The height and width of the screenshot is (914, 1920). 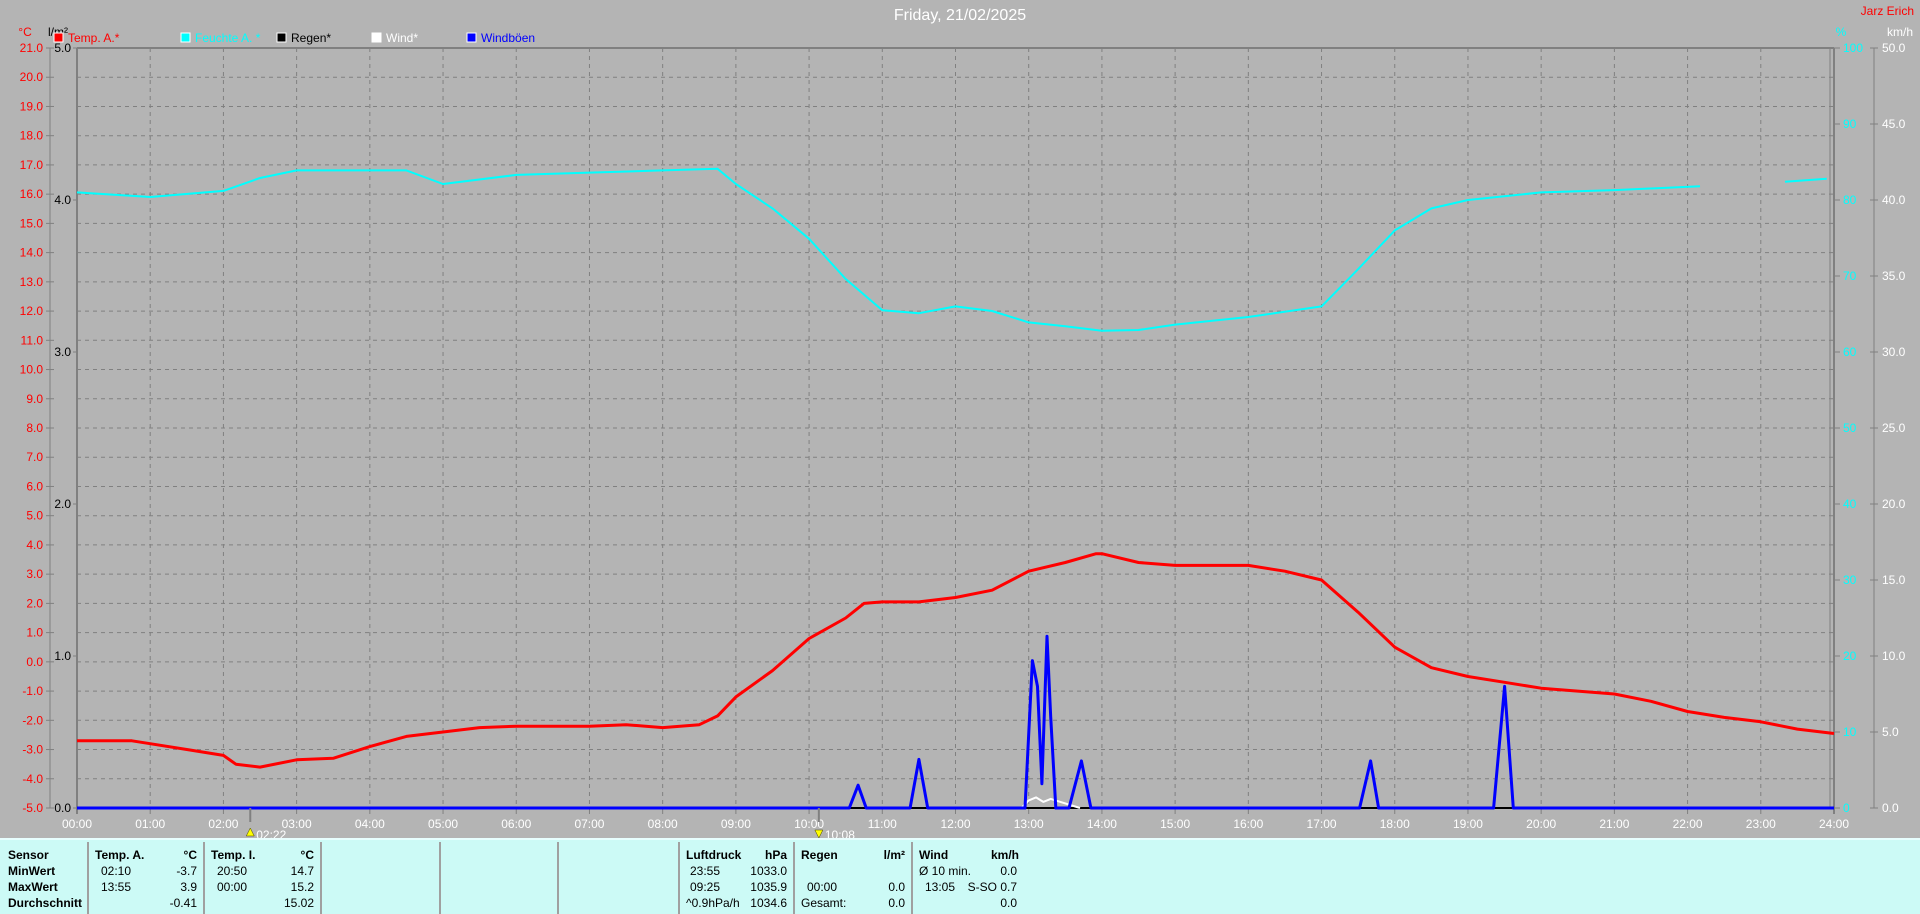 What do you see at coordinates (1850, 656) in the screenshot?
I see `humidity-tick-label: 20` at bounding box center [1850, 656].